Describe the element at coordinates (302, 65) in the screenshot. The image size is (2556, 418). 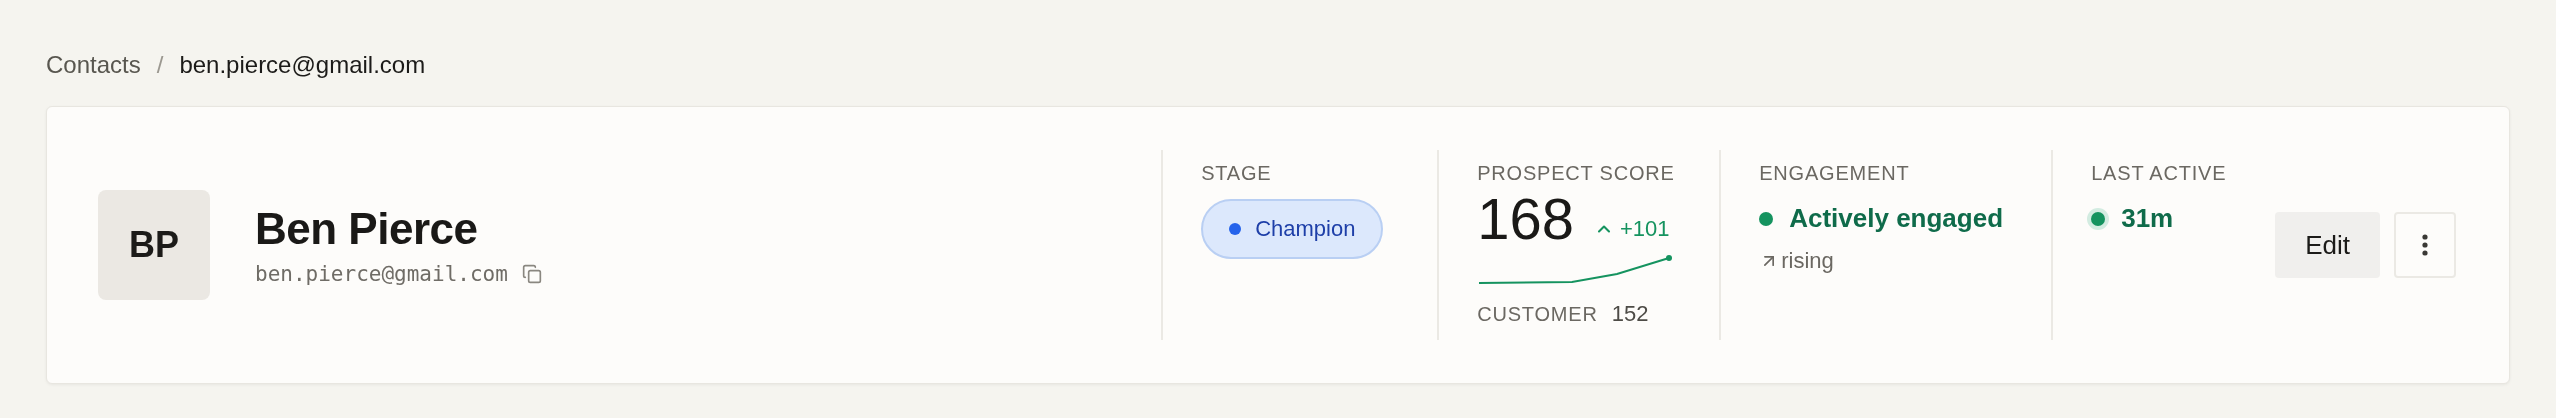
I see `breadcrumb-item: ben.pierce@gmail.com` at that location.